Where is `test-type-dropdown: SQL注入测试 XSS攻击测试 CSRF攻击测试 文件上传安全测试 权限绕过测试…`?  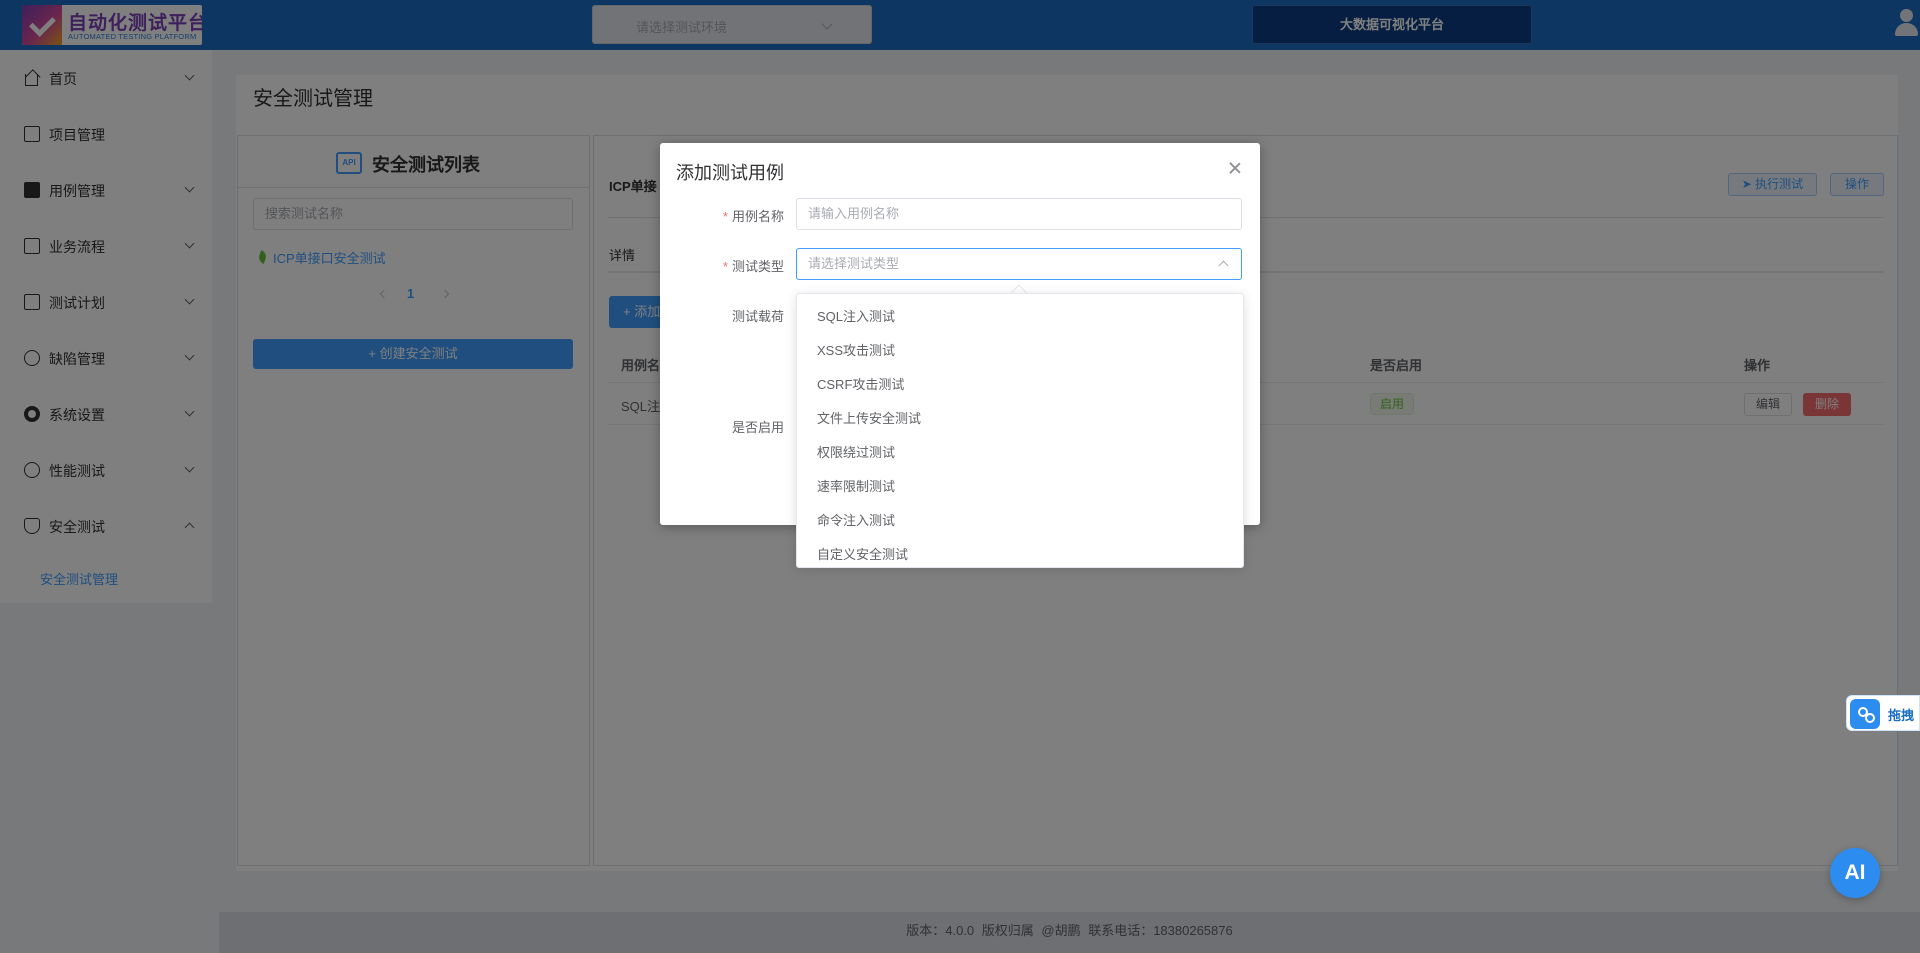 test-type-dropdown: SQL注入测试 XSS攻击测试 CSRF攻击测试 文件上传安全测试 权限绕过测试… is located at coordinates (1020, 430).